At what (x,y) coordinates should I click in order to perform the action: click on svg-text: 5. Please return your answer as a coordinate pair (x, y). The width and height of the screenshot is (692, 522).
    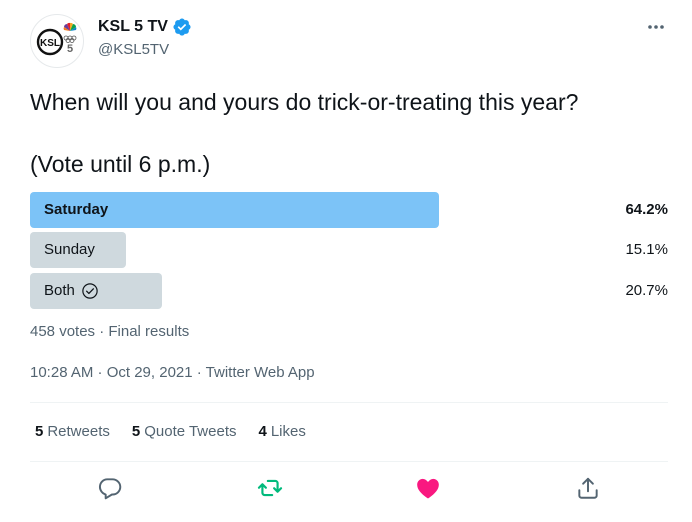
    Looking at the image, I should click on (70, 49).